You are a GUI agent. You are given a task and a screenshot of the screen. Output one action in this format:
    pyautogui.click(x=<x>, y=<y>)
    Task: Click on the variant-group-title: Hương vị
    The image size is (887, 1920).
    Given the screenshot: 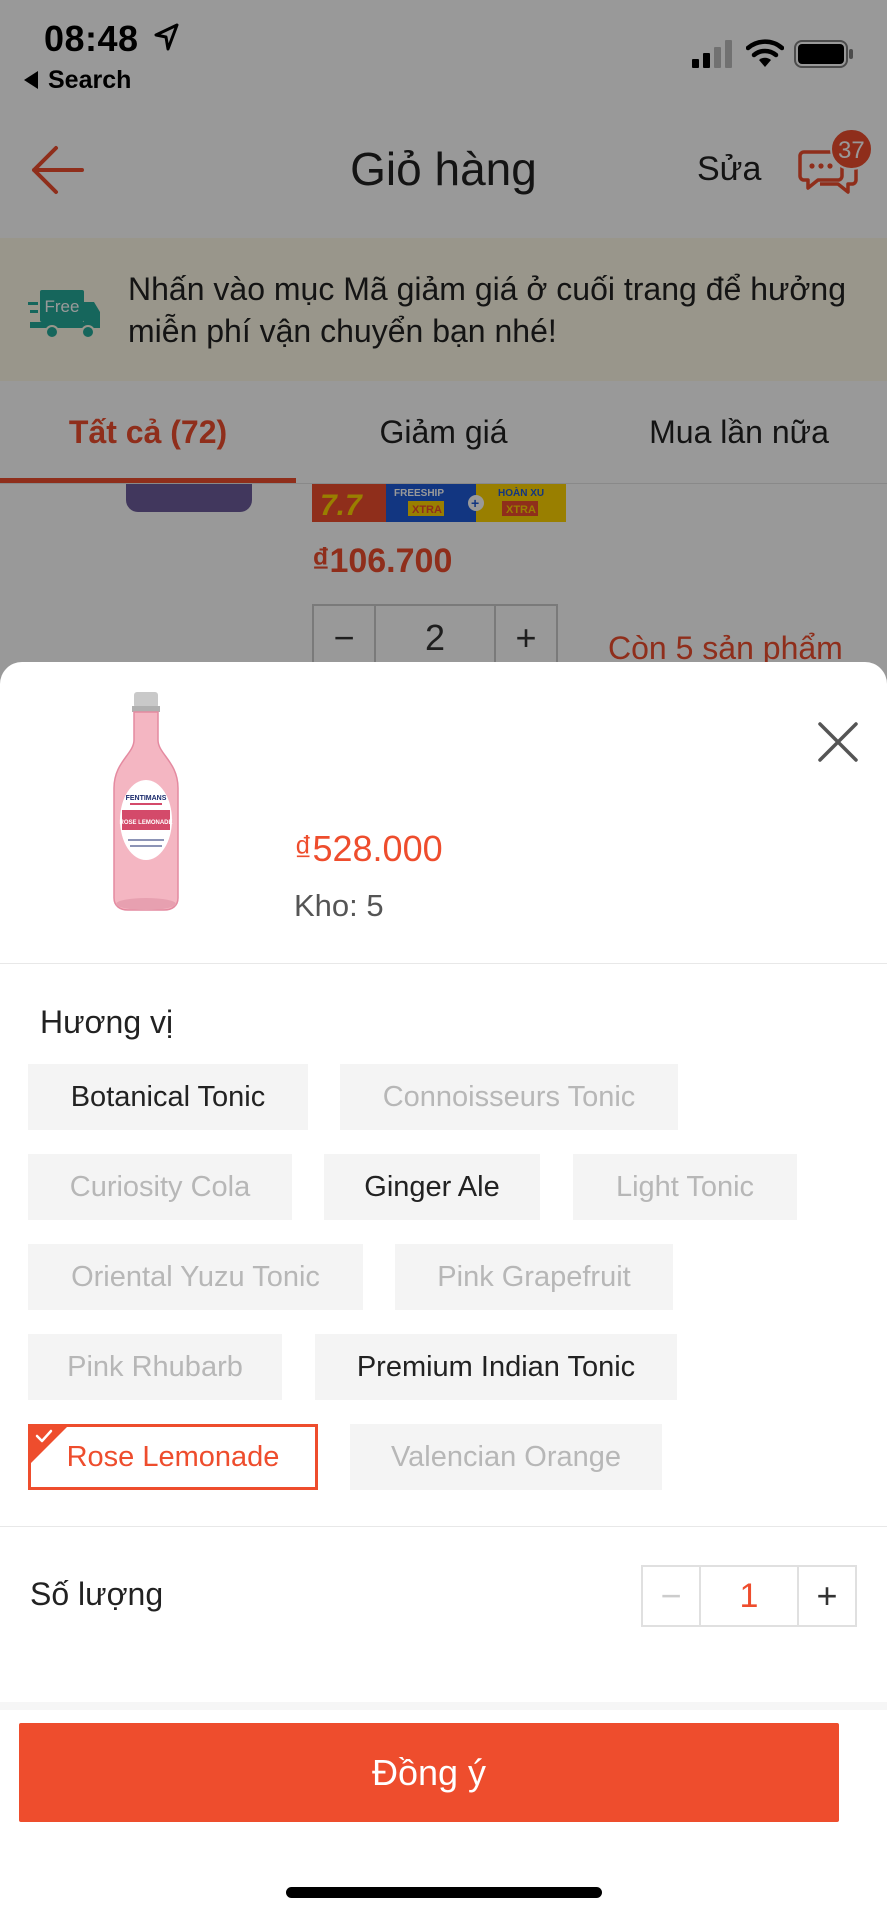 What is the action you would take?
    pyautogui.click(x=107, y=1022)
    